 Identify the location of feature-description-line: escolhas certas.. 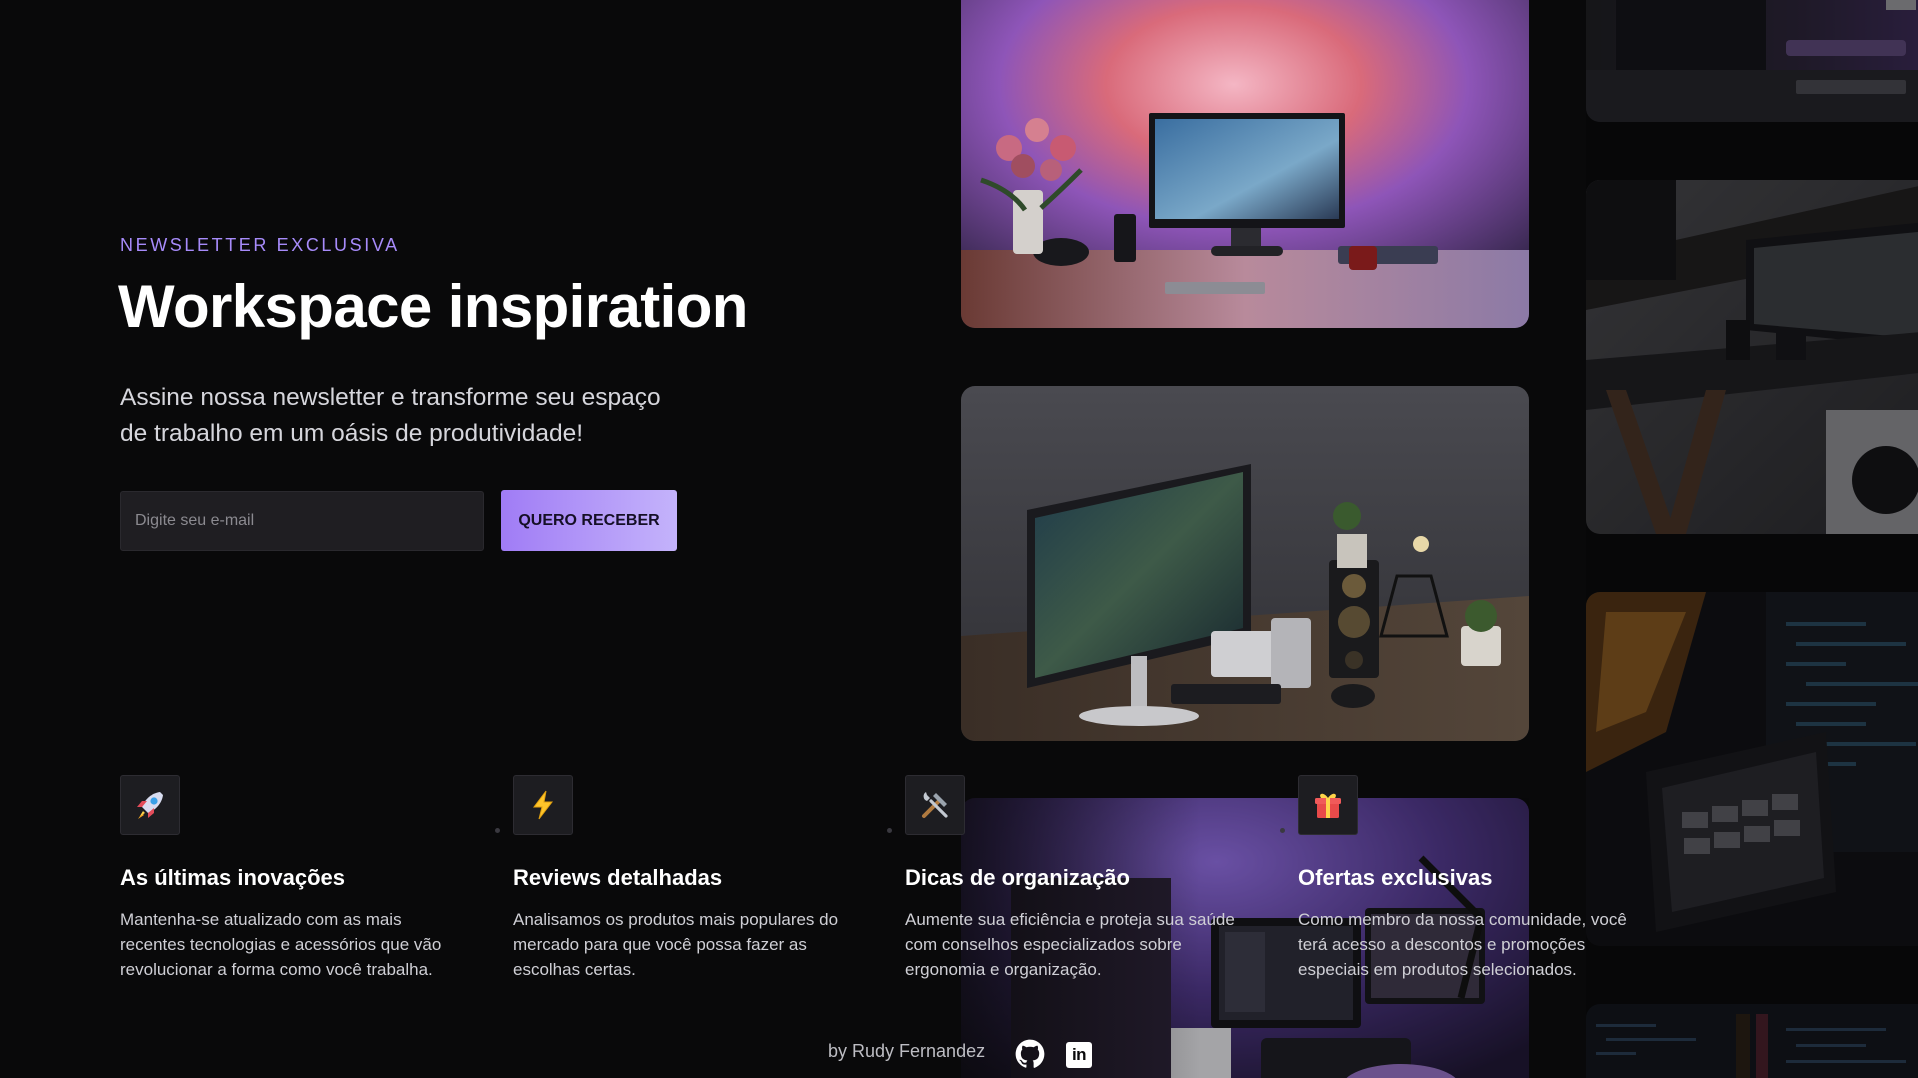
(574, 969).